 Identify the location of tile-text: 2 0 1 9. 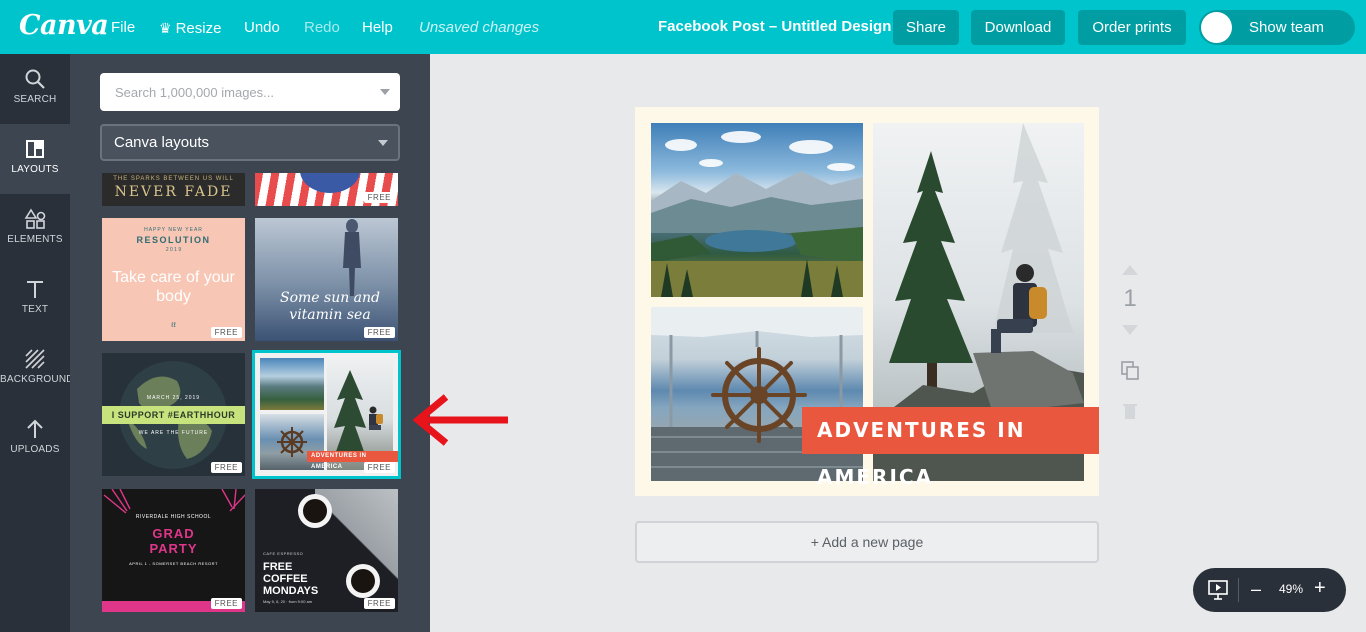
(173, 250).